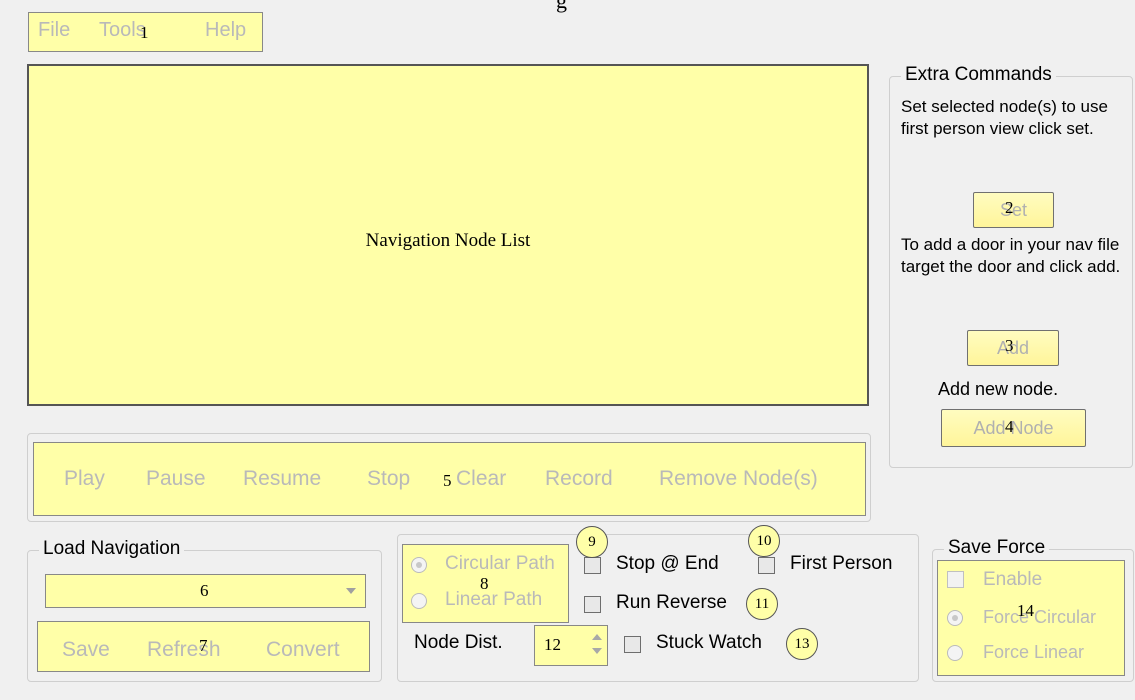  I want to click on marker-9: 9, so click(592, 542).